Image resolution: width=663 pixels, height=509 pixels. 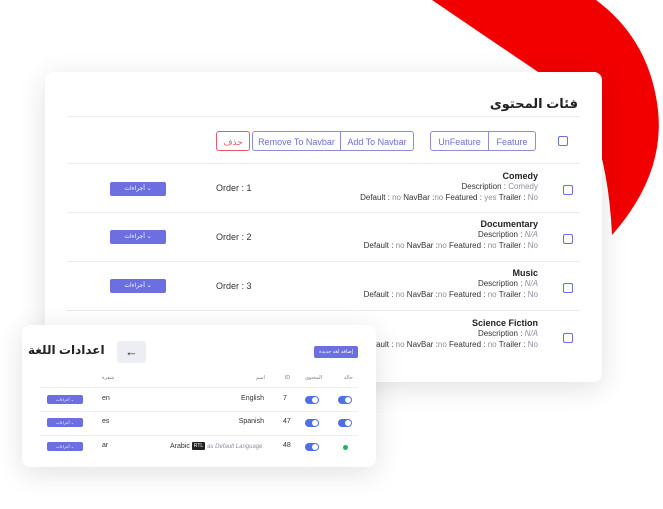 I want to click on language-settings-title: اعدادات اللغة, so click(x=66, y=350).